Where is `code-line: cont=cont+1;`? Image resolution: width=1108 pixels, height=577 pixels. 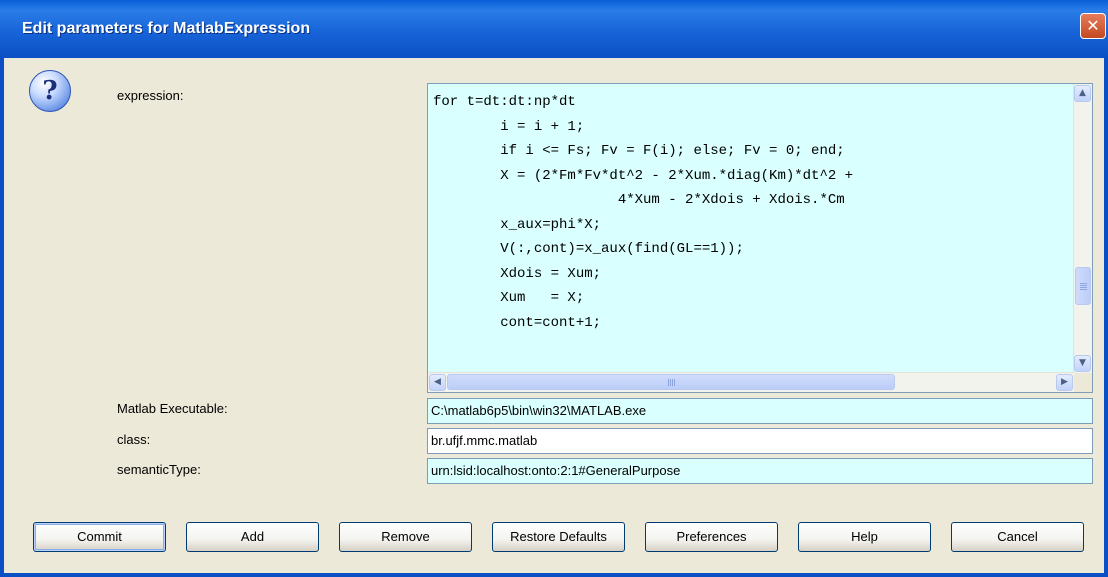
code-line: cont=cont+1; is located at coordinates (517, 322).